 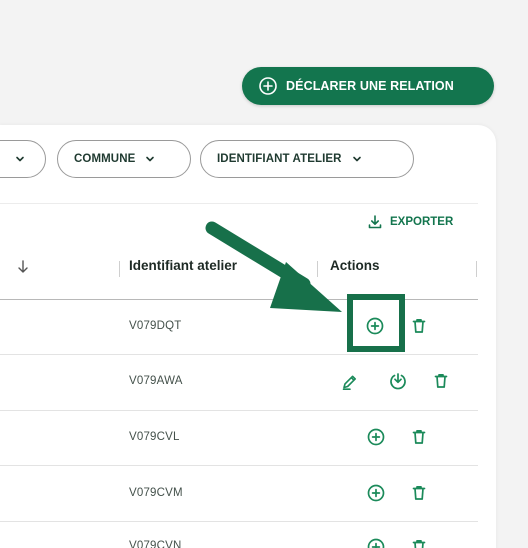 What do you see at coordinates (155, 326) in the screenshot?
I see `cell-identifiant: V079DQT` at bounding box center [155, 326].